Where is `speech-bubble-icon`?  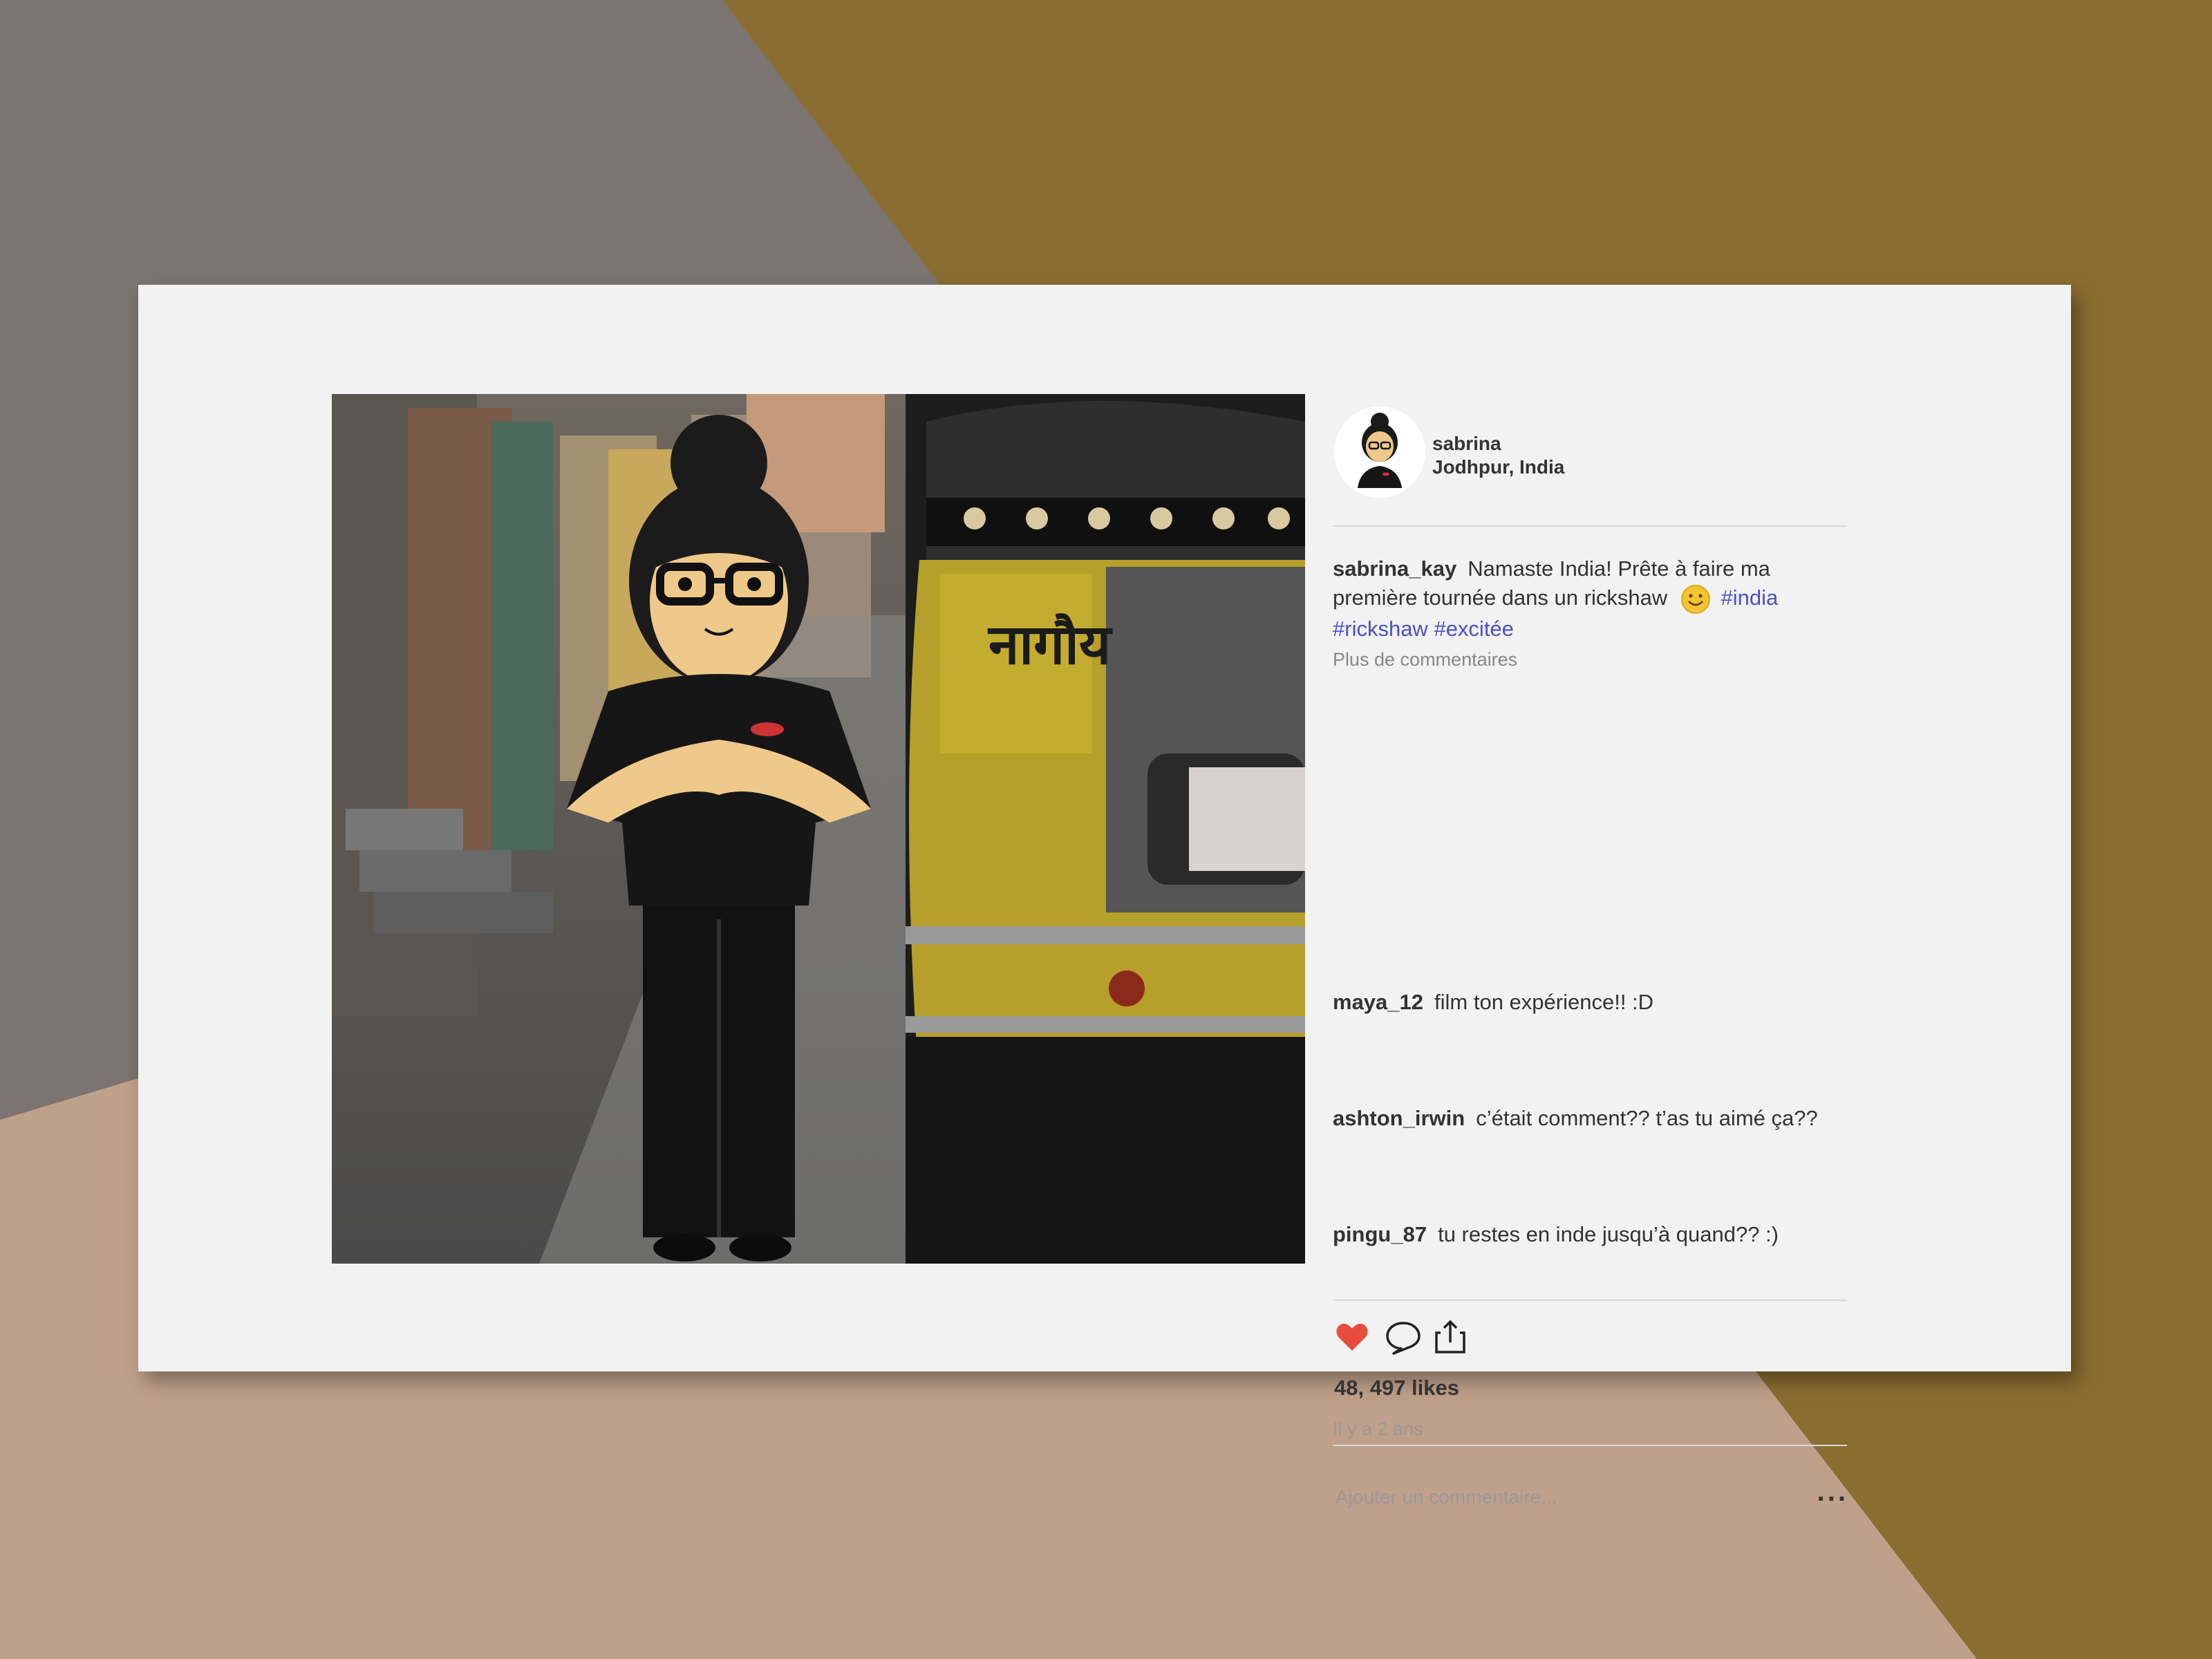 speech-bubble-icon is located at coordinates (1403, 1337).